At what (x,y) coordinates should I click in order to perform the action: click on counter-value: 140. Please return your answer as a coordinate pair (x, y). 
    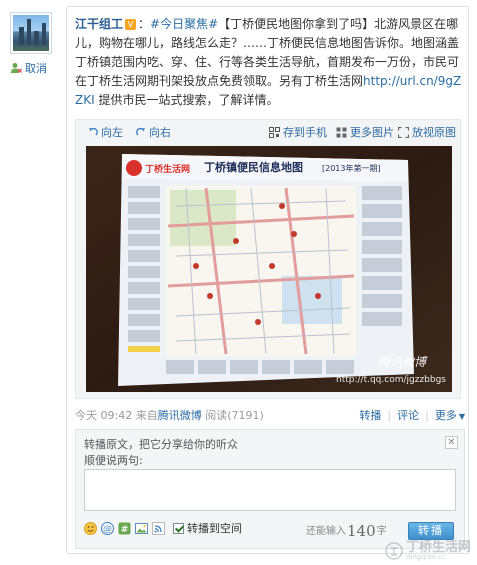
    Looking at the image, I should click on (361, 531).